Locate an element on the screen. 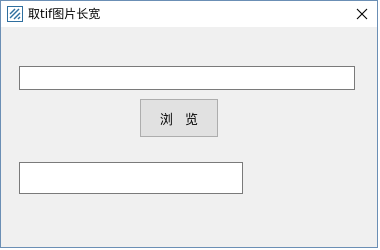 Image resolution: width=380 pixels, height=250 pixels. close-icon is located at coordinates (362, 14).